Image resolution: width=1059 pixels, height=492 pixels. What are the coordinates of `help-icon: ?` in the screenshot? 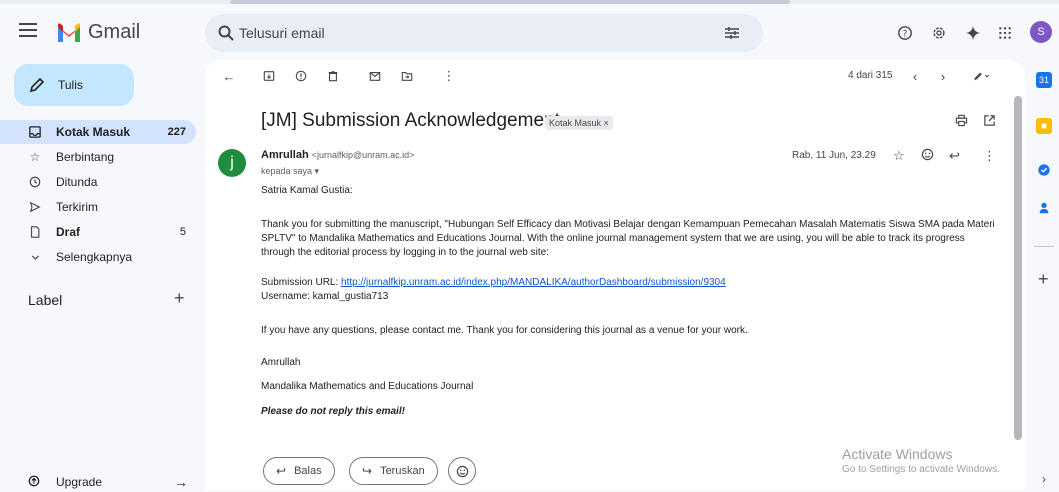 It's located at (905, 33).